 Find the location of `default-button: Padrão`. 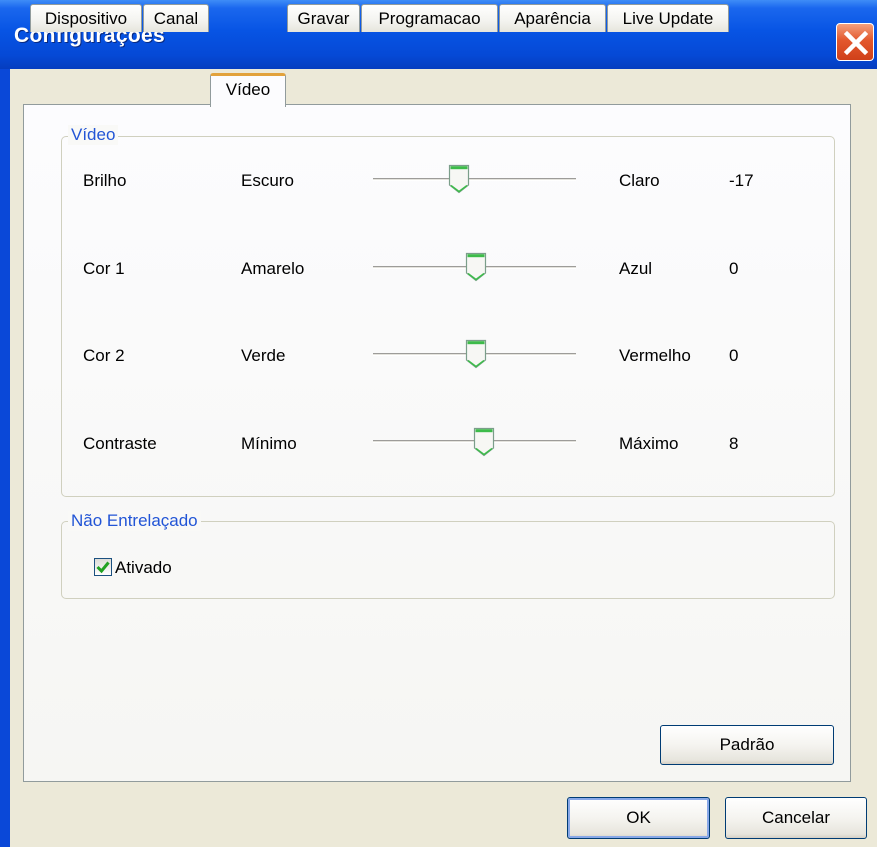

default-button: Padrão is located at coordinates (747, 745).